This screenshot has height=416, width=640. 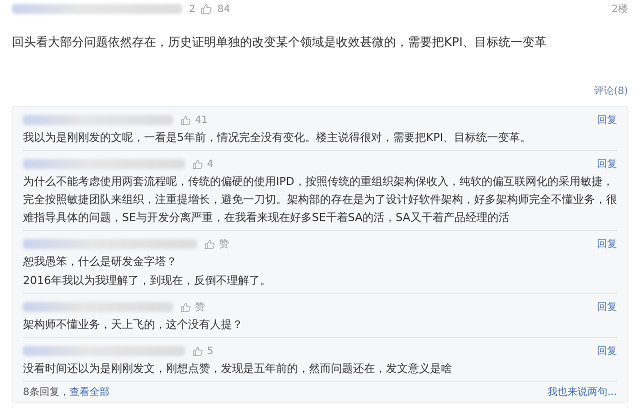 What do you see at coordinates (210, 164) in the screenshot?
I see `like-count: 4` at bounding box center [210, 164].